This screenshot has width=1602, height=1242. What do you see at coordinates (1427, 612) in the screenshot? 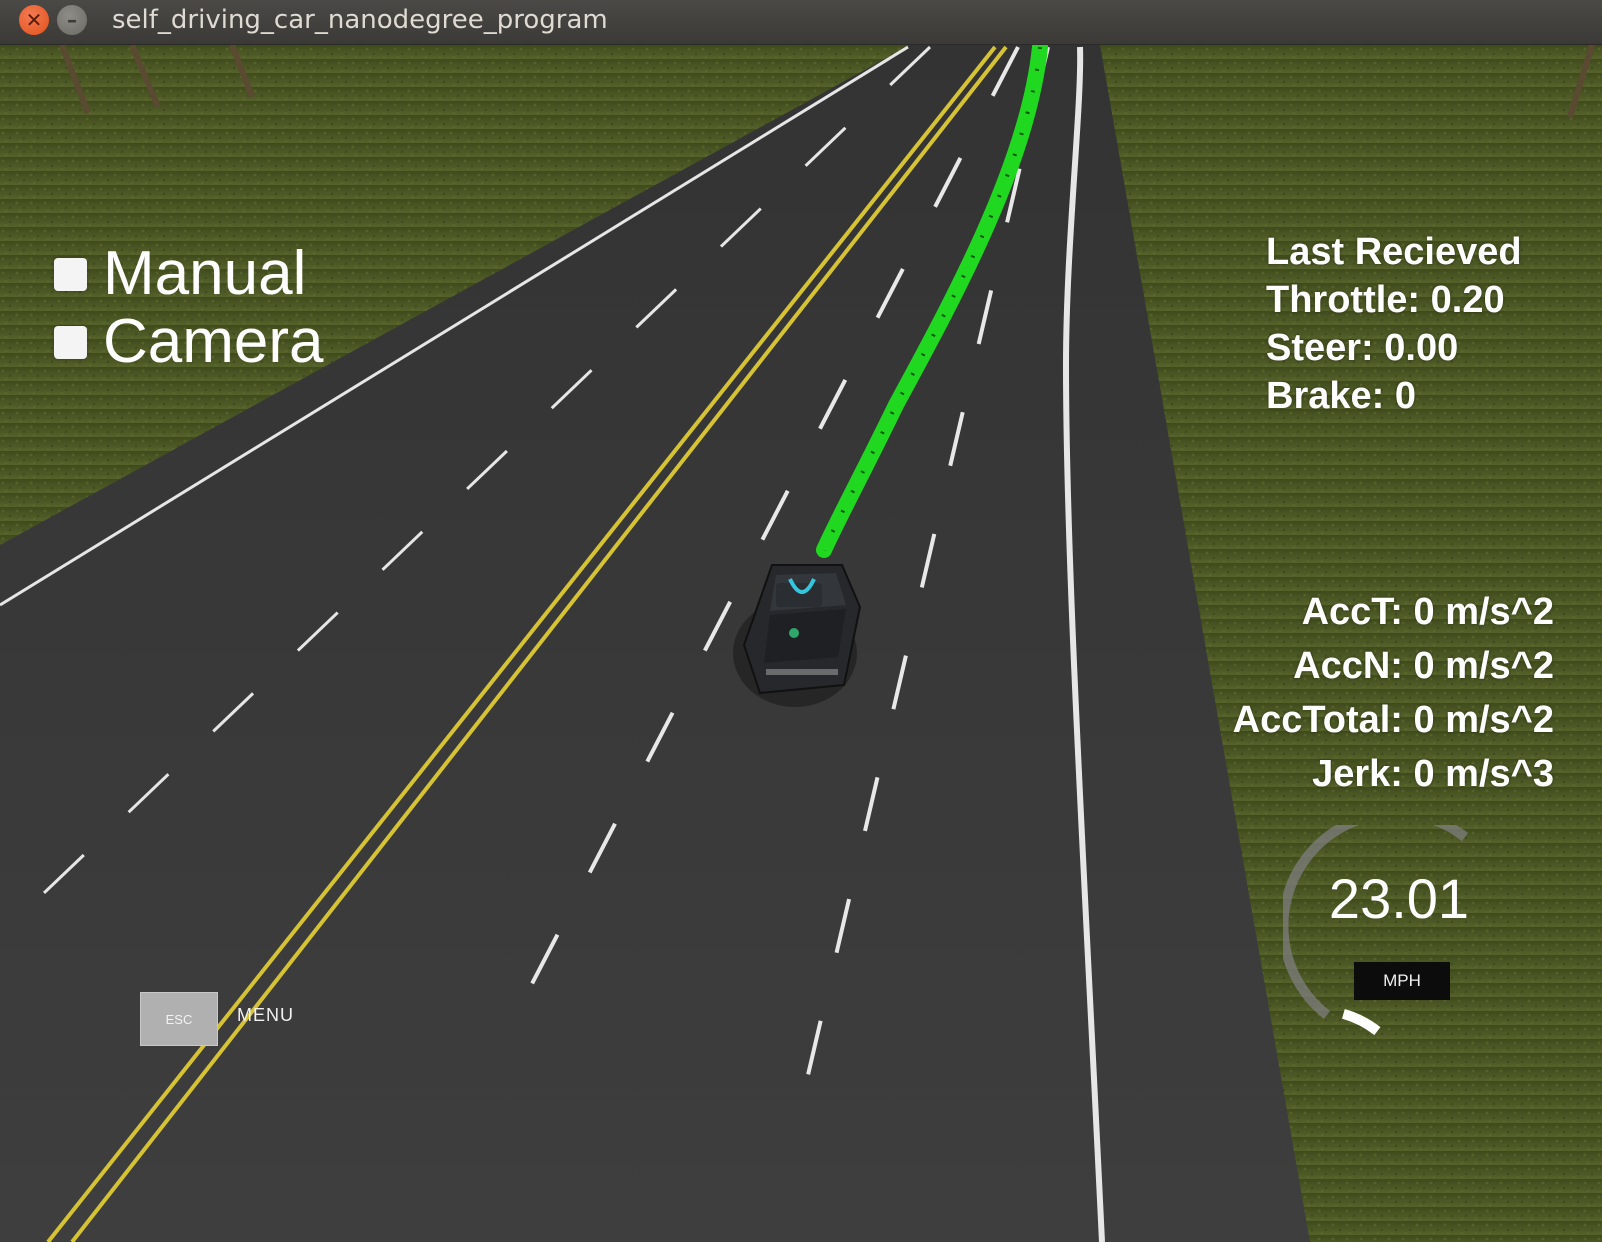
I see `acc-t-value: AccT: 0 m/s^2` at bounding box center [1427, 612].